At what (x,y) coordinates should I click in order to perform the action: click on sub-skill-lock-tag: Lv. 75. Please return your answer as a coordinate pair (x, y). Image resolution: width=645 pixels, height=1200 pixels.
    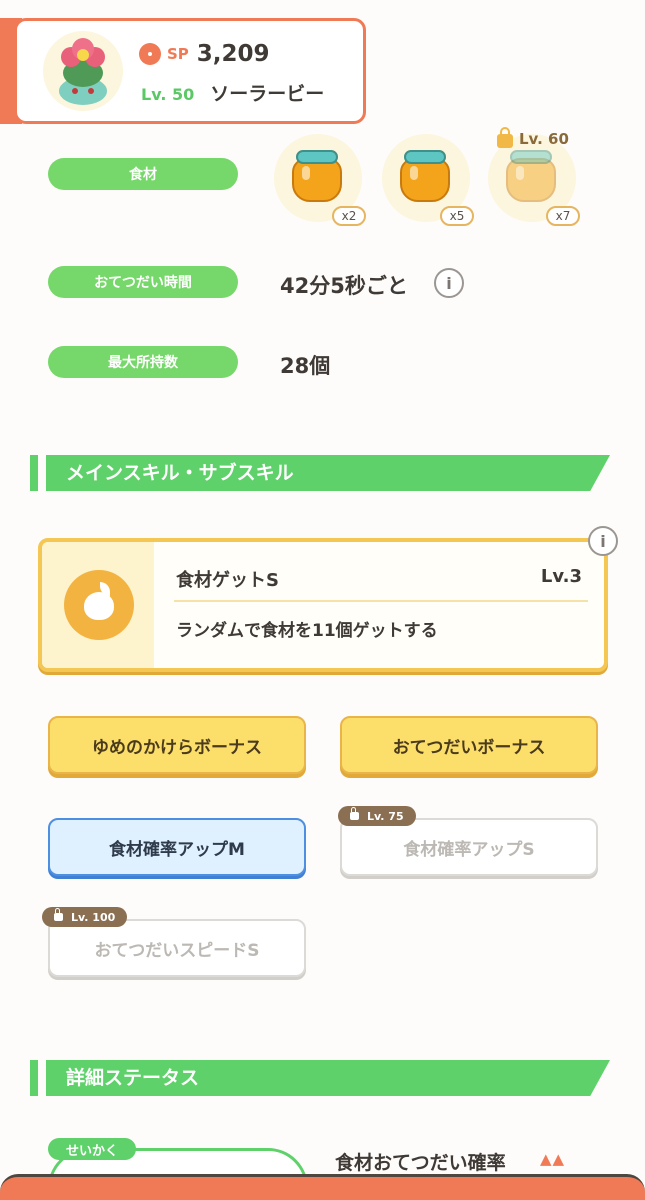
    Looking at the image, I should click on (377, 816).